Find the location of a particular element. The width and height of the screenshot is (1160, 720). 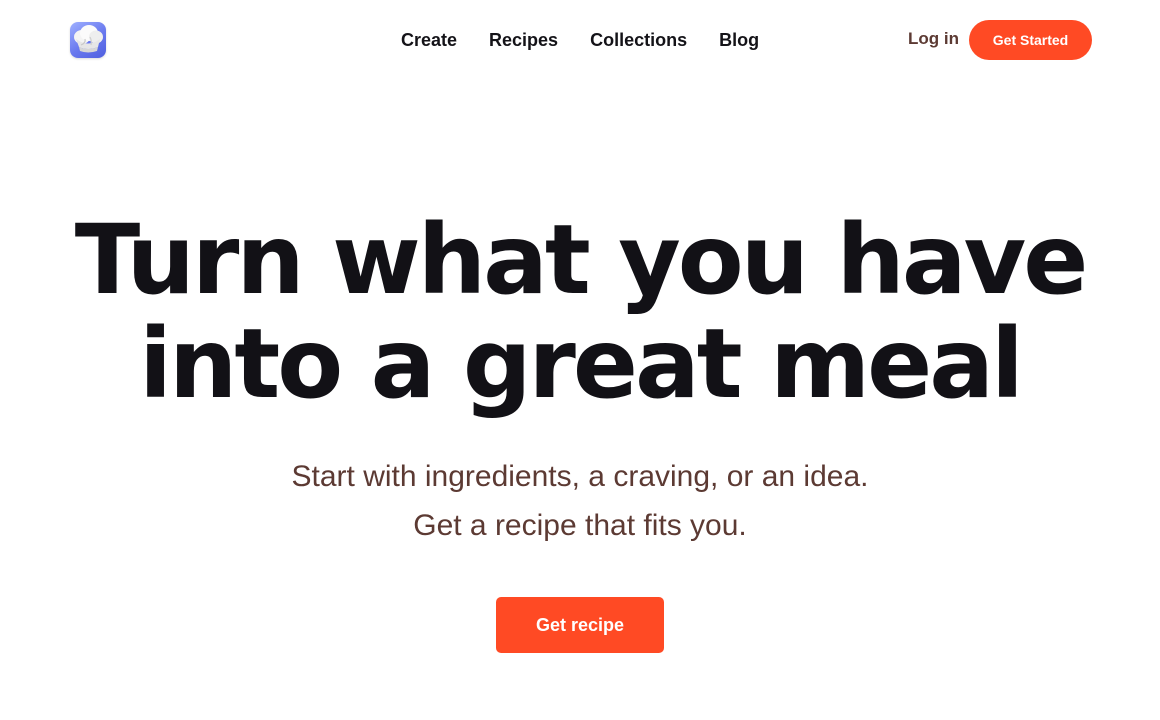

hero-subtitle-line-2: Get a recipe that fits you. is located at coordinates (580, 525).